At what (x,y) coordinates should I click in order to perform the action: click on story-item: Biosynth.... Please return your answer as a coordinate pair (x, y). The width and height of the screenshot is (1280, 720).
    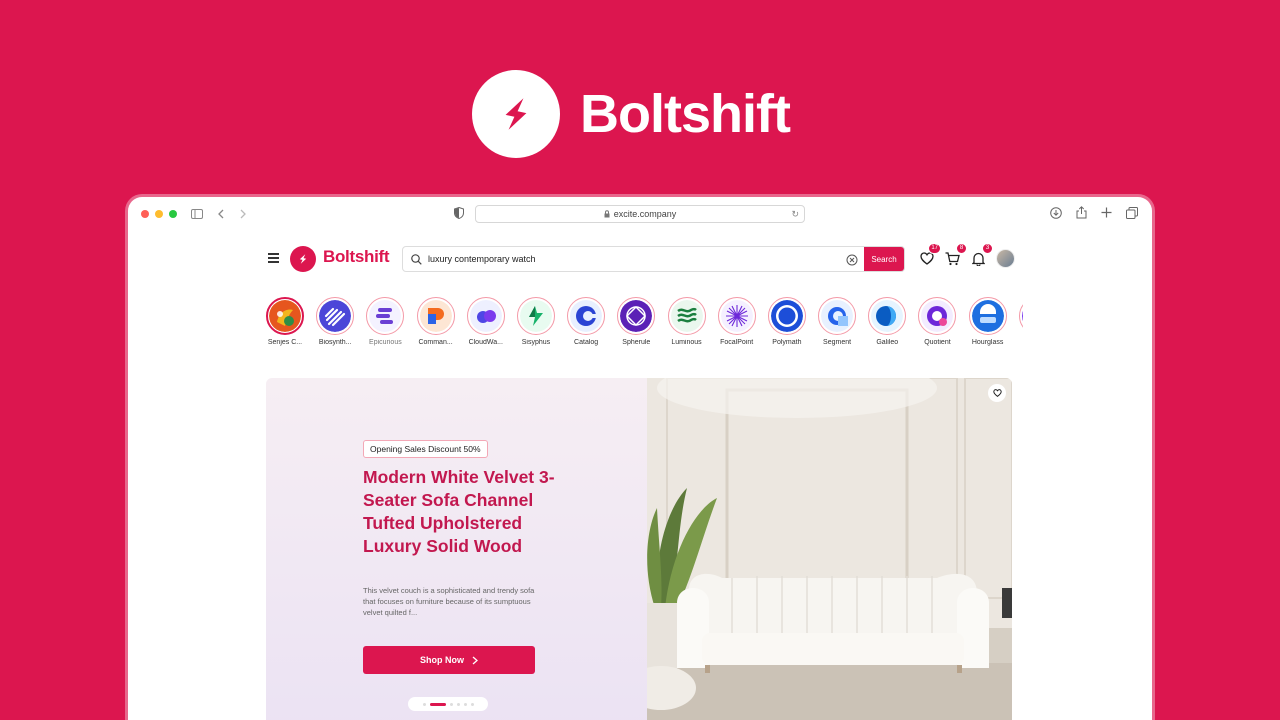
    Looking at the image, I should click on (335, 323).